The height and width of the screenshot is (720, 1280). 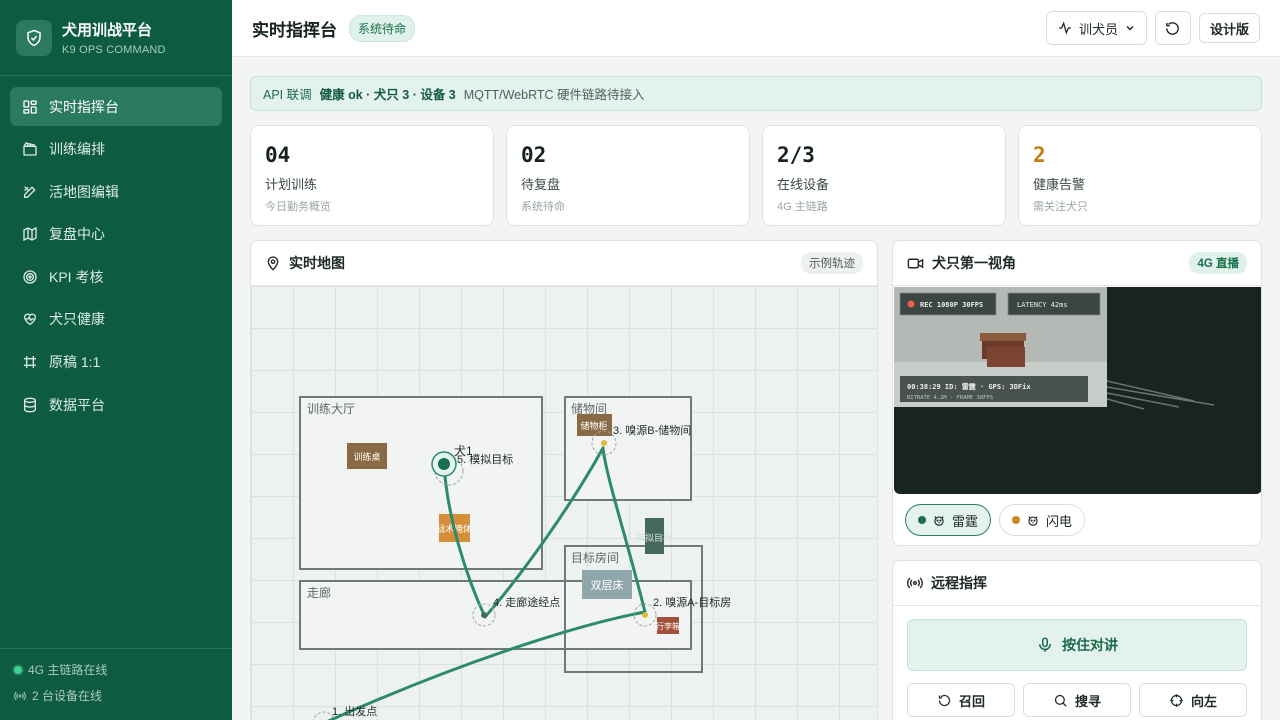 I want to click on chevron-down-icon, so click(x=1130, y=28).